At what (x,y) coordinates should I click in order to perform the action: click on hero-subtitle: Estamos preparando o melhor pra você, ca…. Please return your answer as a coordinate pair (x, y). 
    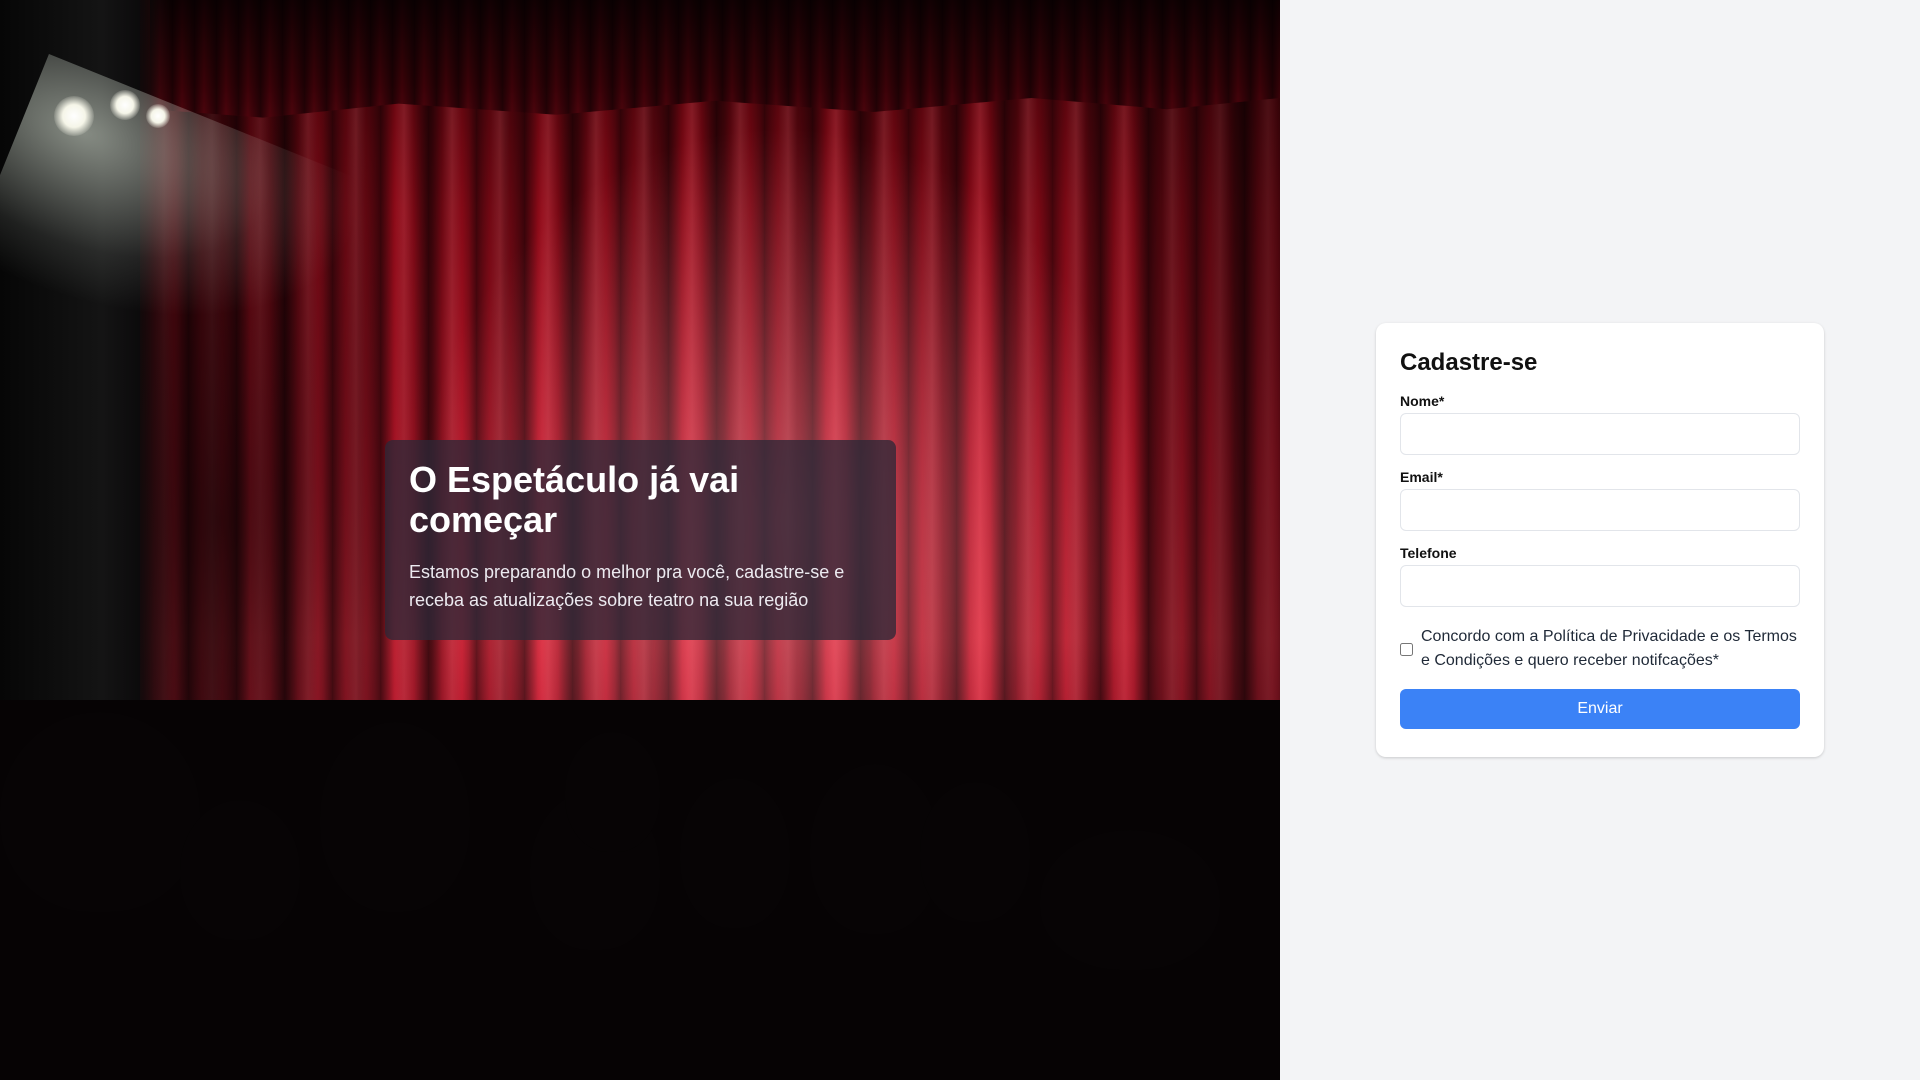
    Looking at the image, I should click on (627, 586).